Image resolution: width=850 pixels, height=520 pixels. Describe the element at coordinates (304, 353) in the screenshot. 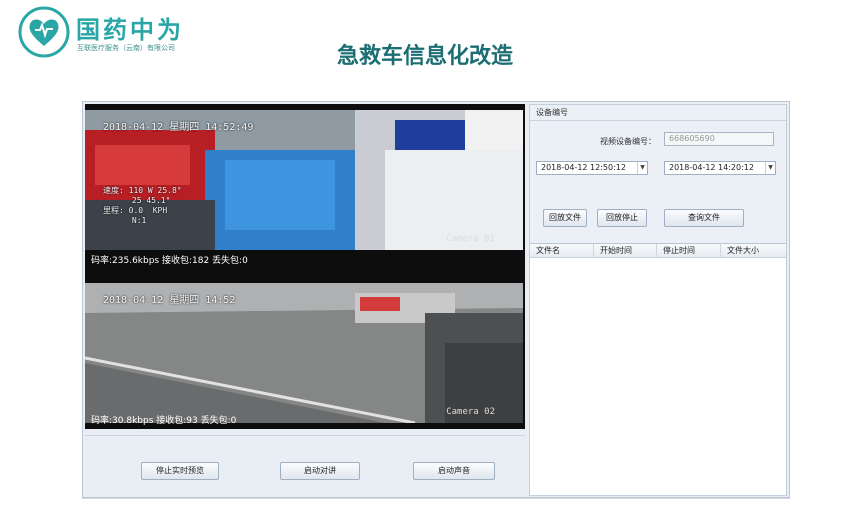

I see `camera-2-feed: 2018-04-12 星期四 14:52 Camera 02` at that location.